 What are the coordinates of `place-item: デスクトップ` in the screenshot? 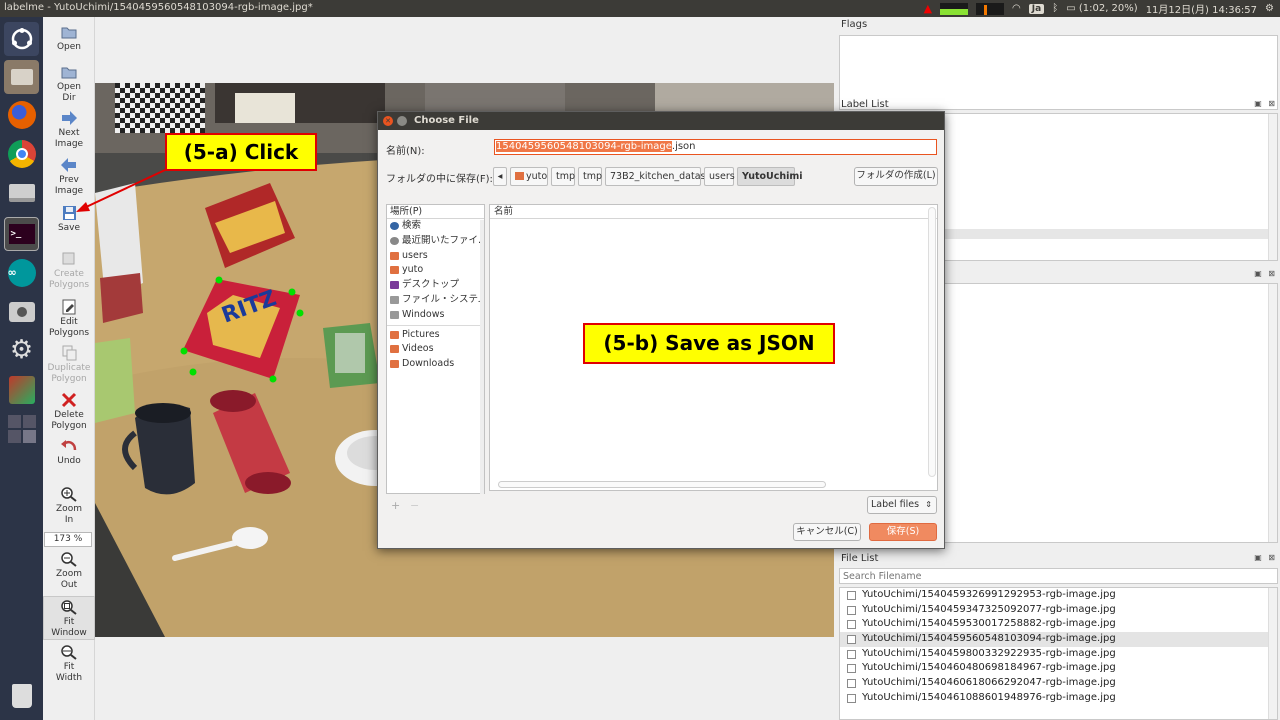 It's located at (435, 285).